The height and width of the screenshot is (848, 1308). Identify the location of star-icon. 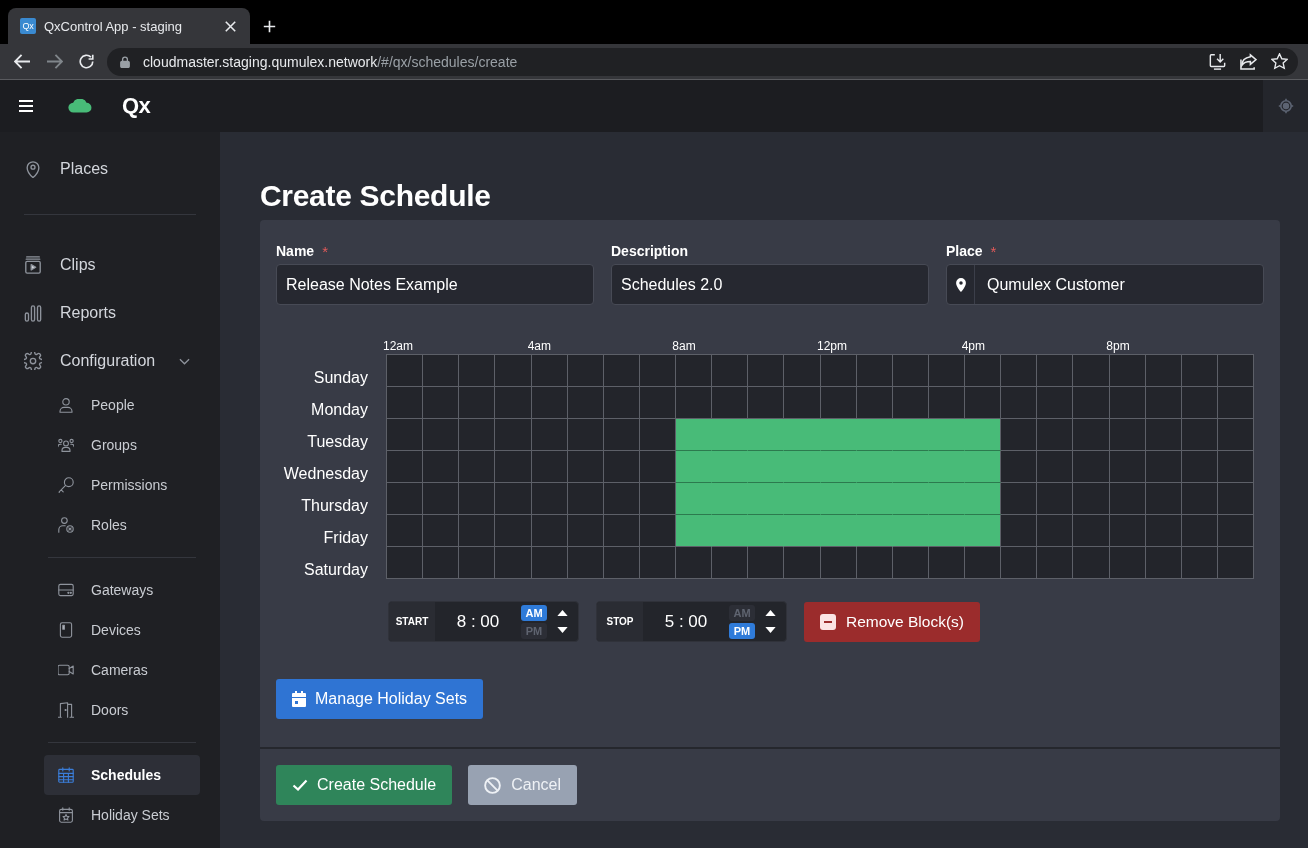
(1279, 61).